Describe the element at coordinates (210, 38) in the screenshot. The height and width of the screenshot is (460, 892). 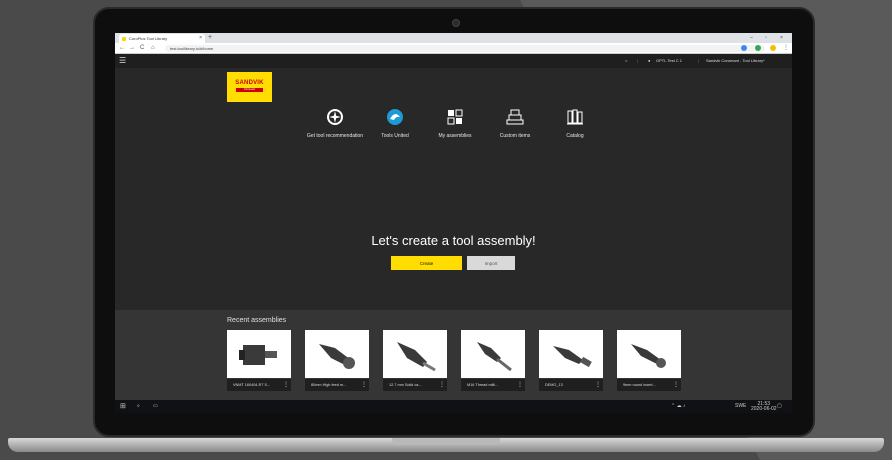
I see `new-tab-button: +` at that location.